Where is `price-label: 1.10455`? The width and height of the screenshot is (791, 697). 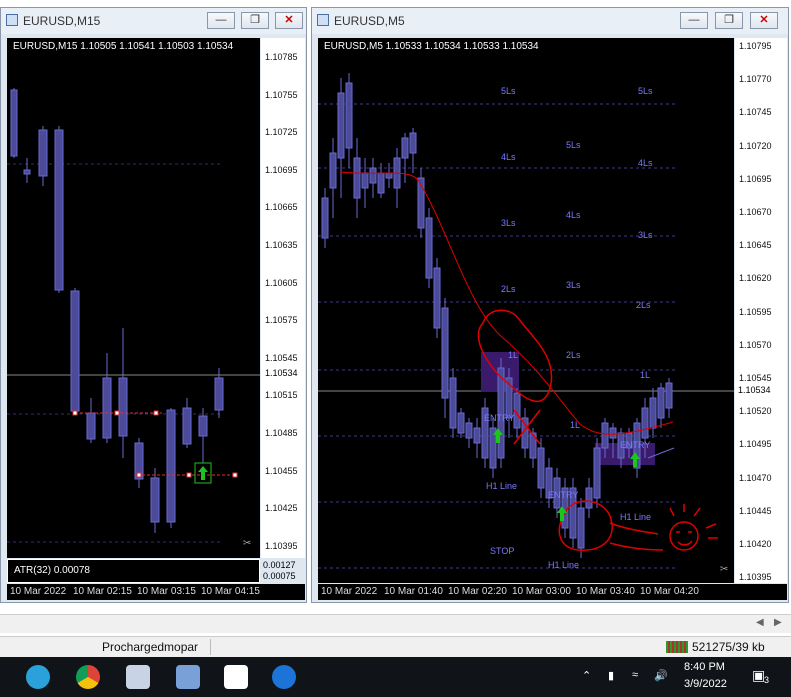
price-label: 1.10455 is located at coordinates (281, 470).